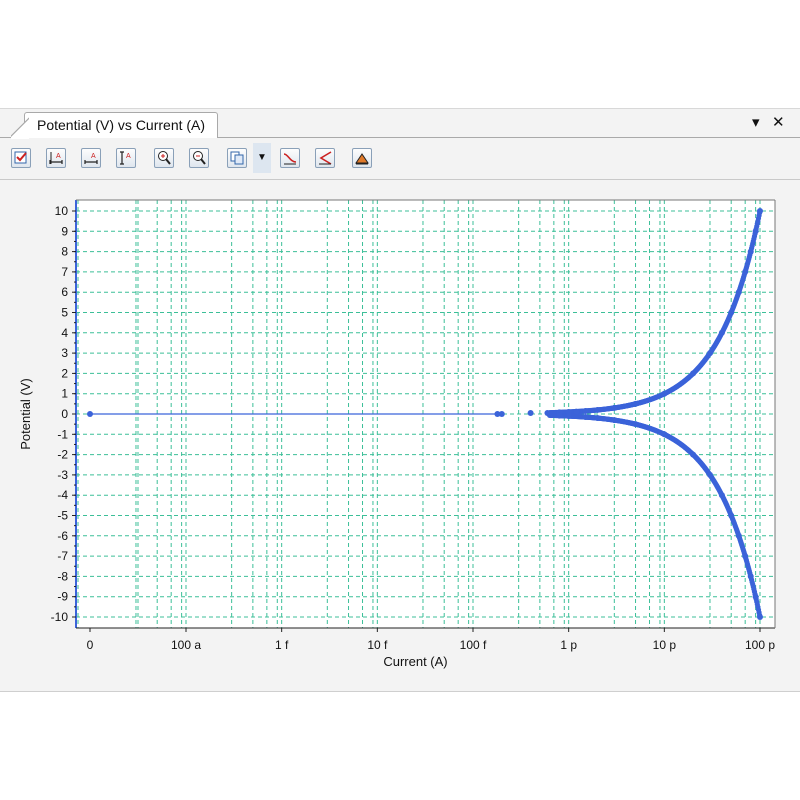 This screenshot has width=800, height=800. Describe the element at coordinates (568, 645) in the screenshot. I see `x-tick-label: 1 p` at that location.